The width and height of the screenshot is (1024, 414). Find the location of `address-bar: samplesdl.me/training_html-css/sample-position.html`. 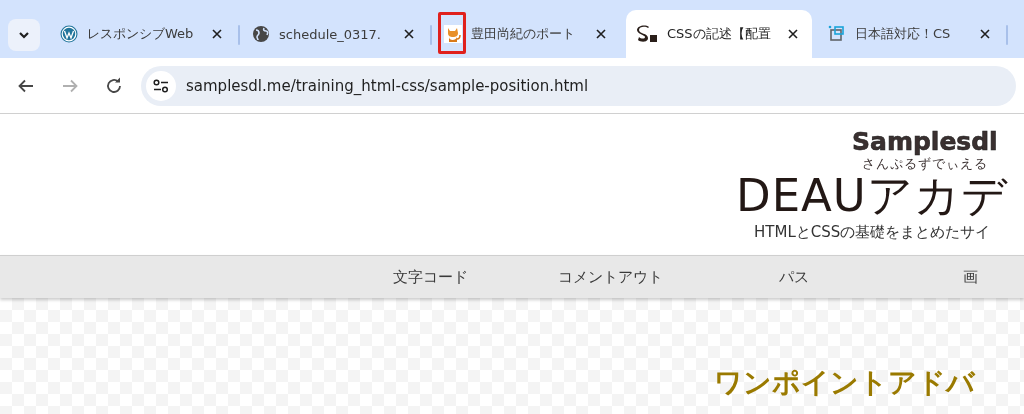

address-bar: samplesdl.me/training_html-css/sample-position.html is located at coordinates (578, 85).